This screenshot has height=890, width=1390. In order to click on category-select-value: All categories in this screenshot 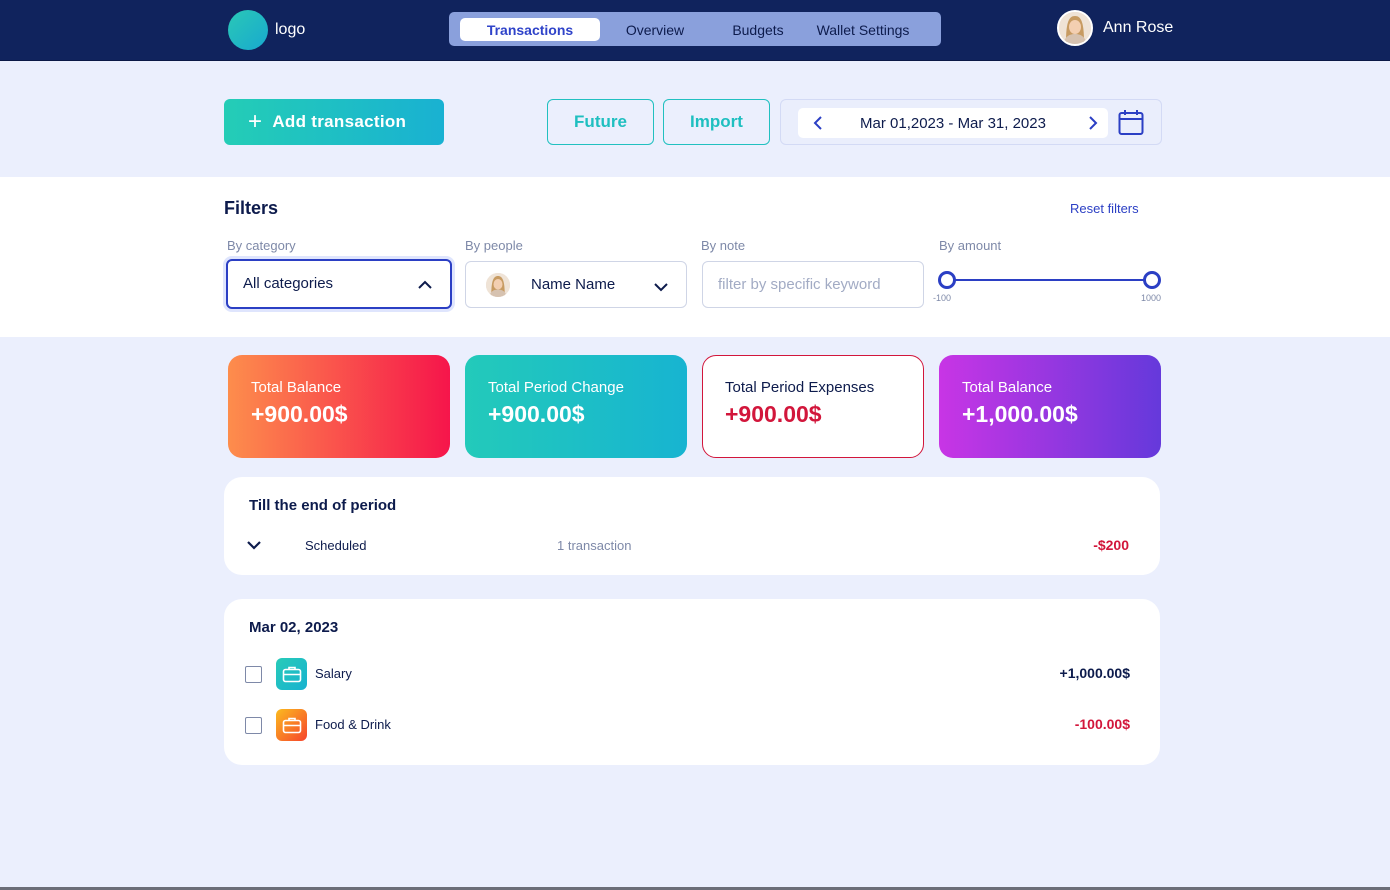, I will do `click(288, 283)`.